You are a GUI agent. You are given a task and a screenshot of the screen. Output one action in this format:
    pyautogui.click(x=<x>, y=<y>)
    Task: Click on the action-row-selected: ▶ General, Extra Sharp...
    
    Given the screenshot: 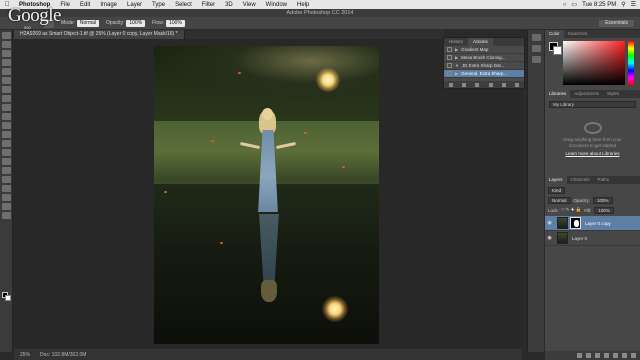 What is the action you would take?
    pyautogui.click(x=484, y=74)
    